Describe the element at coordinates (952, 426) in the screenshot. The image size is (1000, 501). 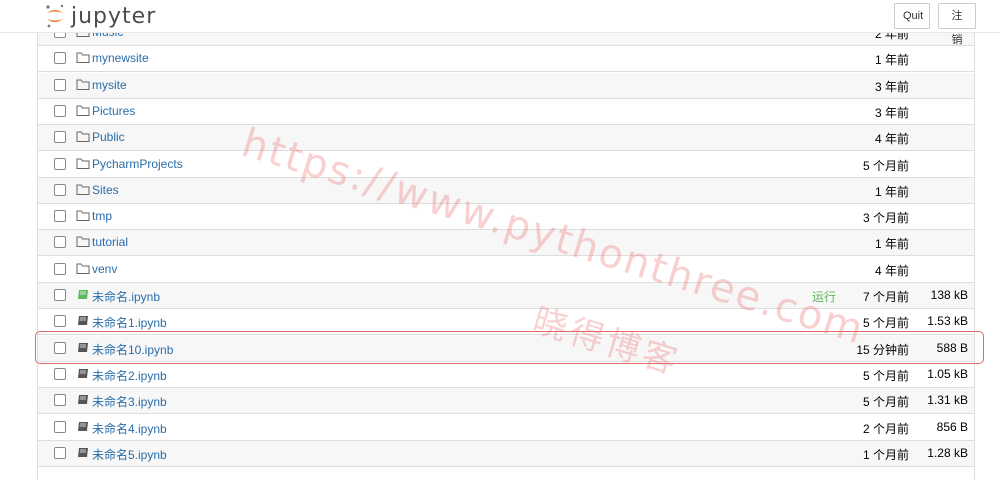
I see `file-size: 856 B` at that location.